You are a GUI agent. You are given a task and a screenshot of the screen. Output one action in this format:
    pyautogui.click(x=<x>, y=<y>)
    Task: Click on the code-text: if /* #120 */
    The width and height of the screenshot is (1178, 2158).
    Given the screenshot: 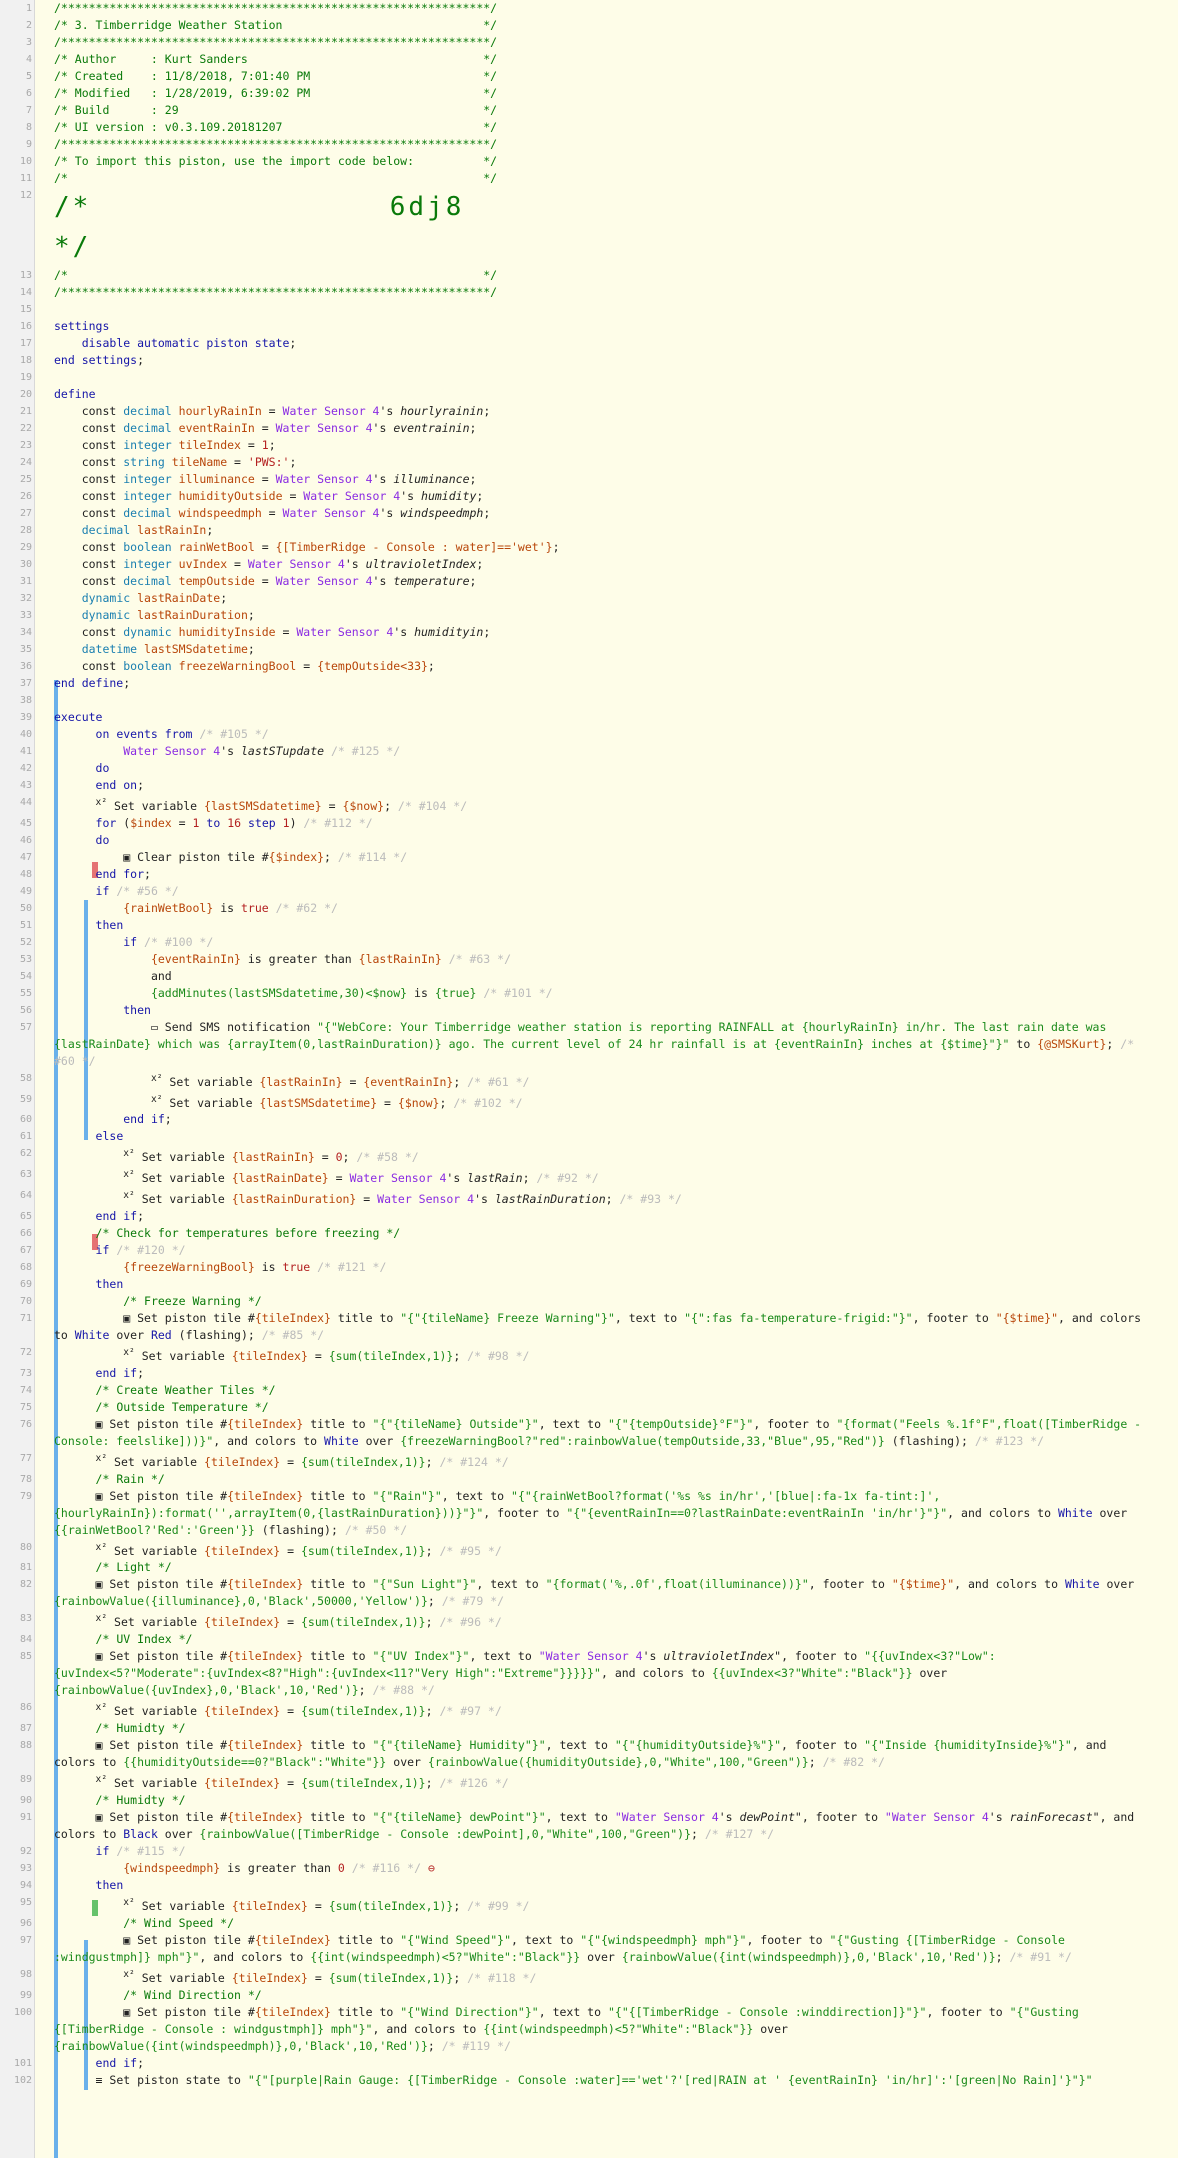 What is the action you would take?
    pyautogui.click(x=616, y=1250)
    